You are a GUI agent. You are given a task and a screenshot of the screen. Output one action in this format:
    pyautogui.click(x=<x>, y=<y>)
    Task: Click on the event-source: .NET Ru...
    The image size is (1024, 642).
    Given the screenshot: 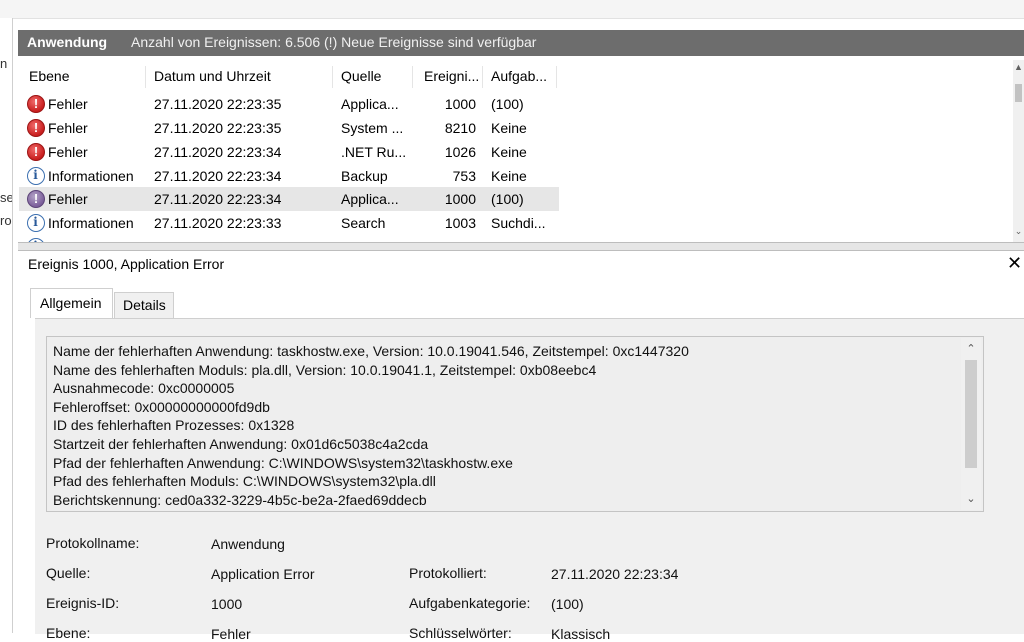 What is the action you would take?
    pyautogui.click(x=374, y=152)
    